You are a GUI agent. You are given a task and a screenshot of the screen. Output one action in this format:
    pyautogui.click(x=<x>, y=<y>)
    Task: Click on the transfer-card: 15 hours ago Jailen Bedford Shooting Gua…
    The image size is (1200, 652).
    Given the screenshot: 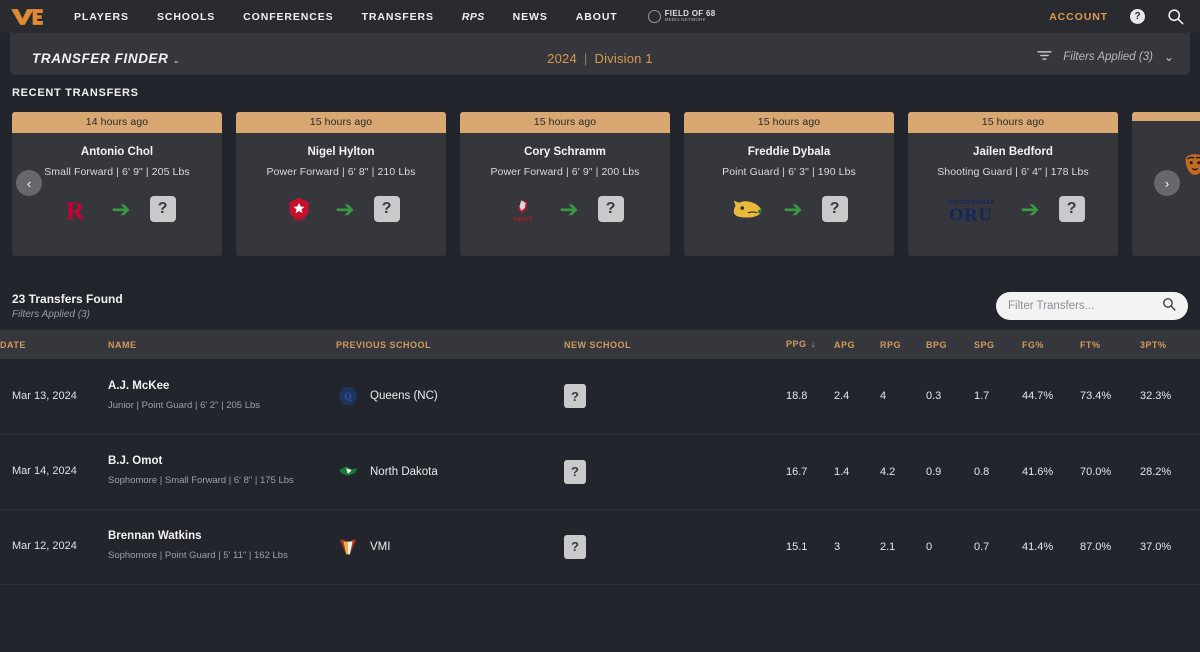 What is the action you would take?
    pyautogui.click(x=1013, y=184)
    